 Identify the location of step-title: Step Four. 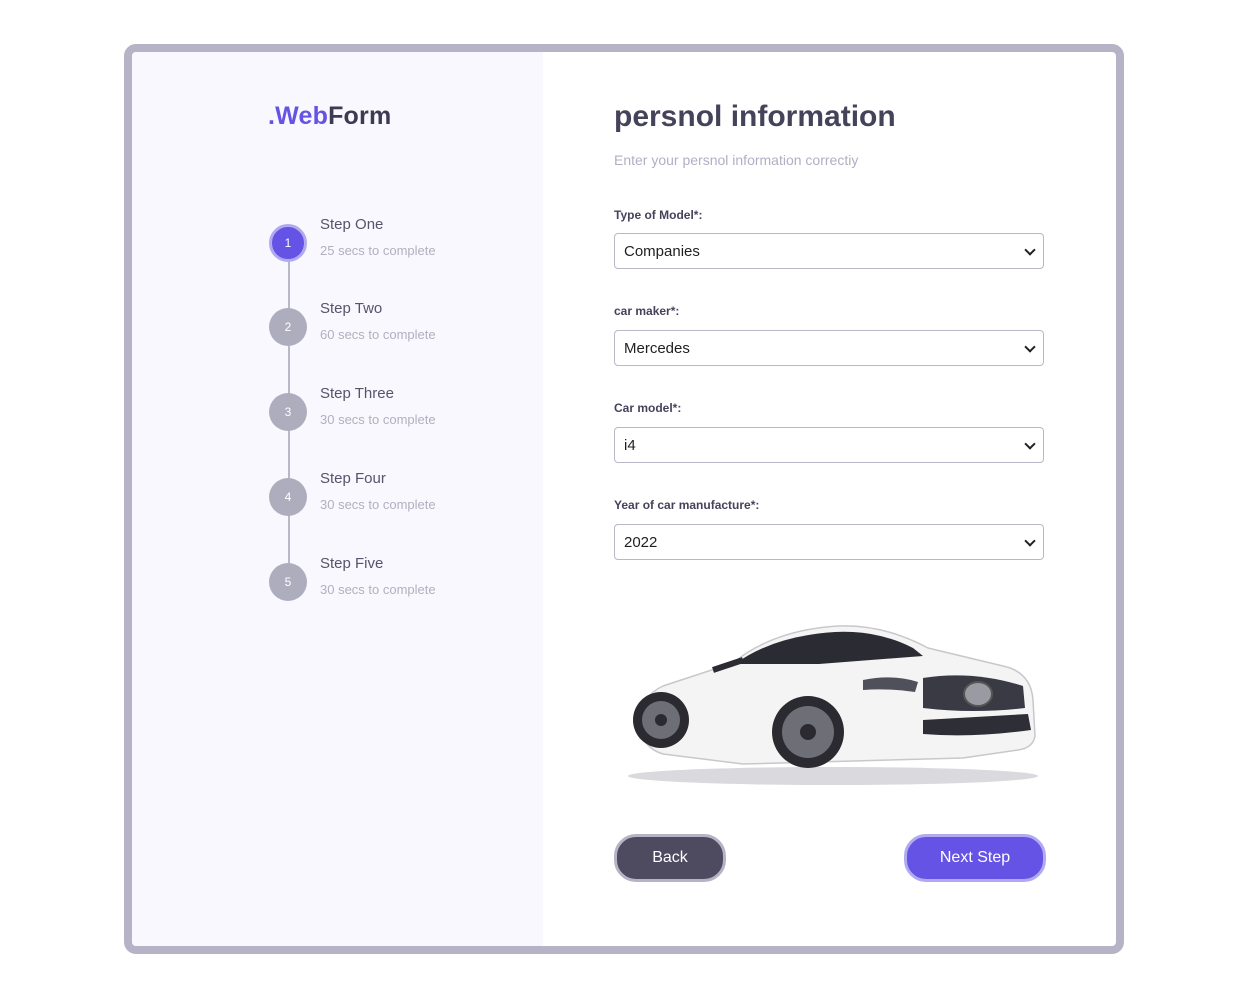
(353, 478).